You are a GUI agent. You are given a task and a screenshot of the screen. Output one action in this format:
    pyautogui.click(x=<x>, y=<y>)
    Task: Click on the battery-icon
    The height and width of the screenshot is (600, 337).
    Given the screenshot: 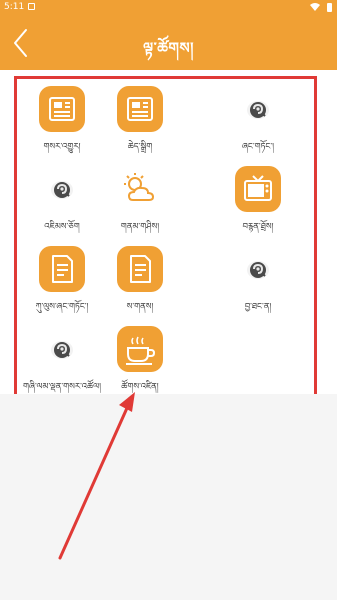 What is the action you would take?
    pyautogui.click(x=329, y=7)
    